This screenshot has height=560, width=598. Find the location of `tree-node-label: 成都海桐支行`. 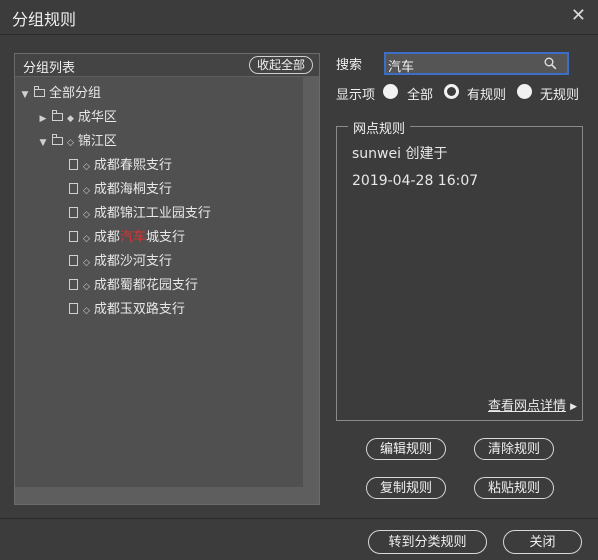

tree-node-label: 成都海桐支行 is located at coordinates (132, 189).